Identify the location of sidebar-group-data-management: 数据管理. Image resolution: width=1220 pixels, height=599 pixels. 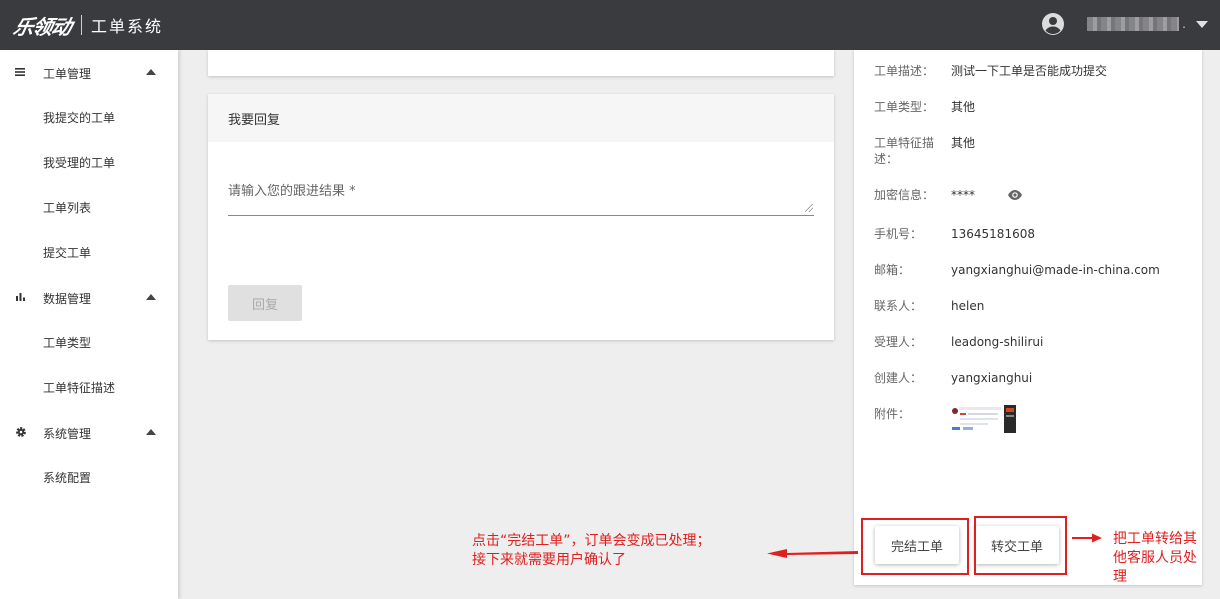
(89, 297).